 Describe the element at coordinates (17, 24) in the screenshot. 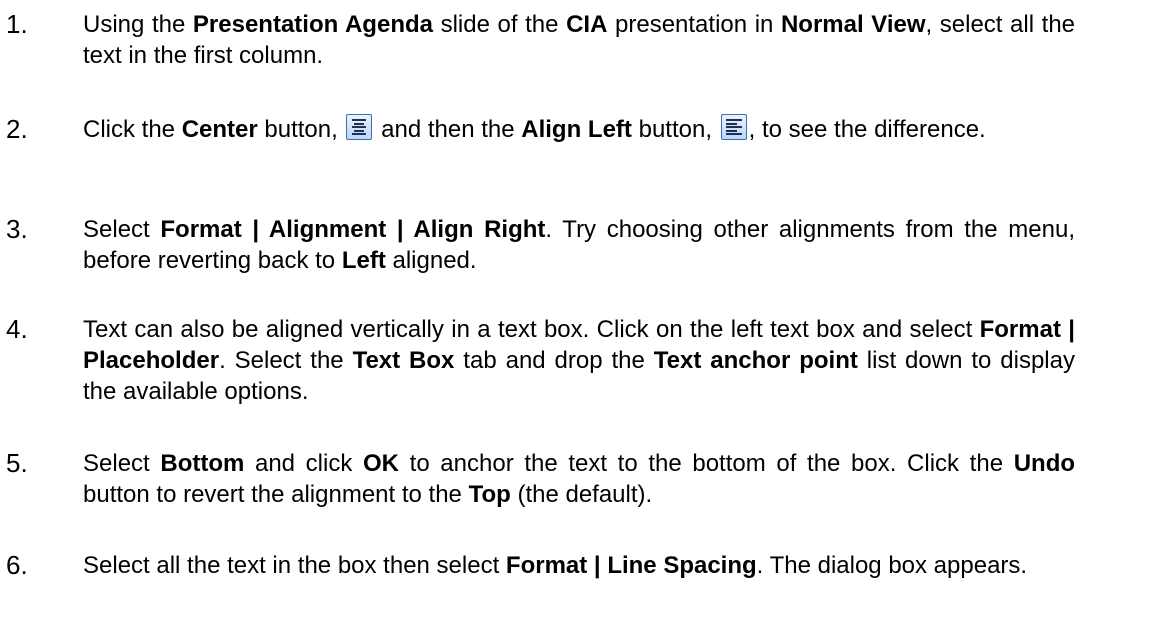

I see `step-number: 1.` at that location.